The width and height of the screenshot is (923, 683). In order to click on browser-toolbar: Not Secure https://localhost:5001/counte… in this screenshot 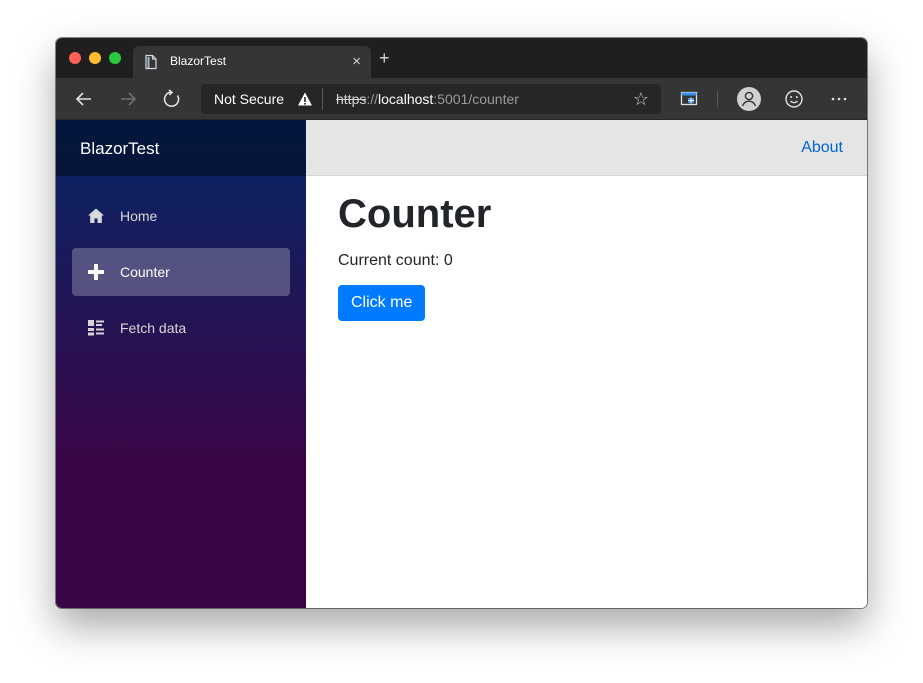, I will do `click(461, 99)`.